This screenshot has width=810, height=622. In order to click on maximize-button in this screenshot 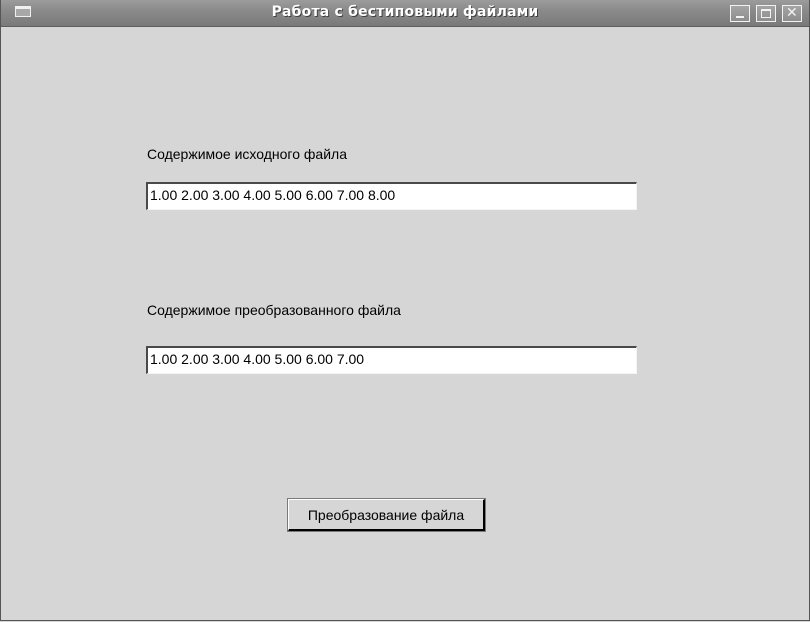, I will do `click(766, 13)`.